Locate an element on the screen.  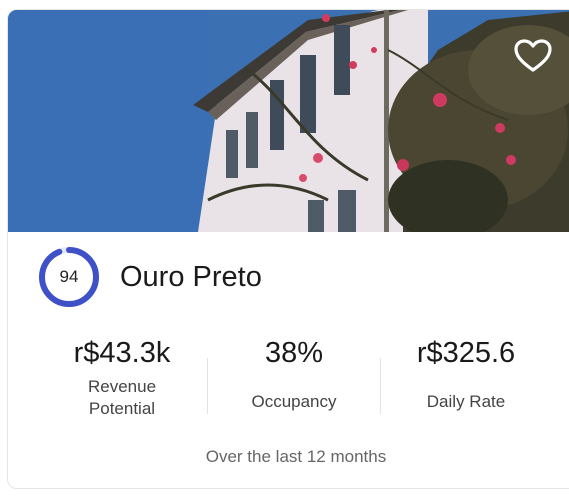
favorite-button is located at coordinates (533, 57).